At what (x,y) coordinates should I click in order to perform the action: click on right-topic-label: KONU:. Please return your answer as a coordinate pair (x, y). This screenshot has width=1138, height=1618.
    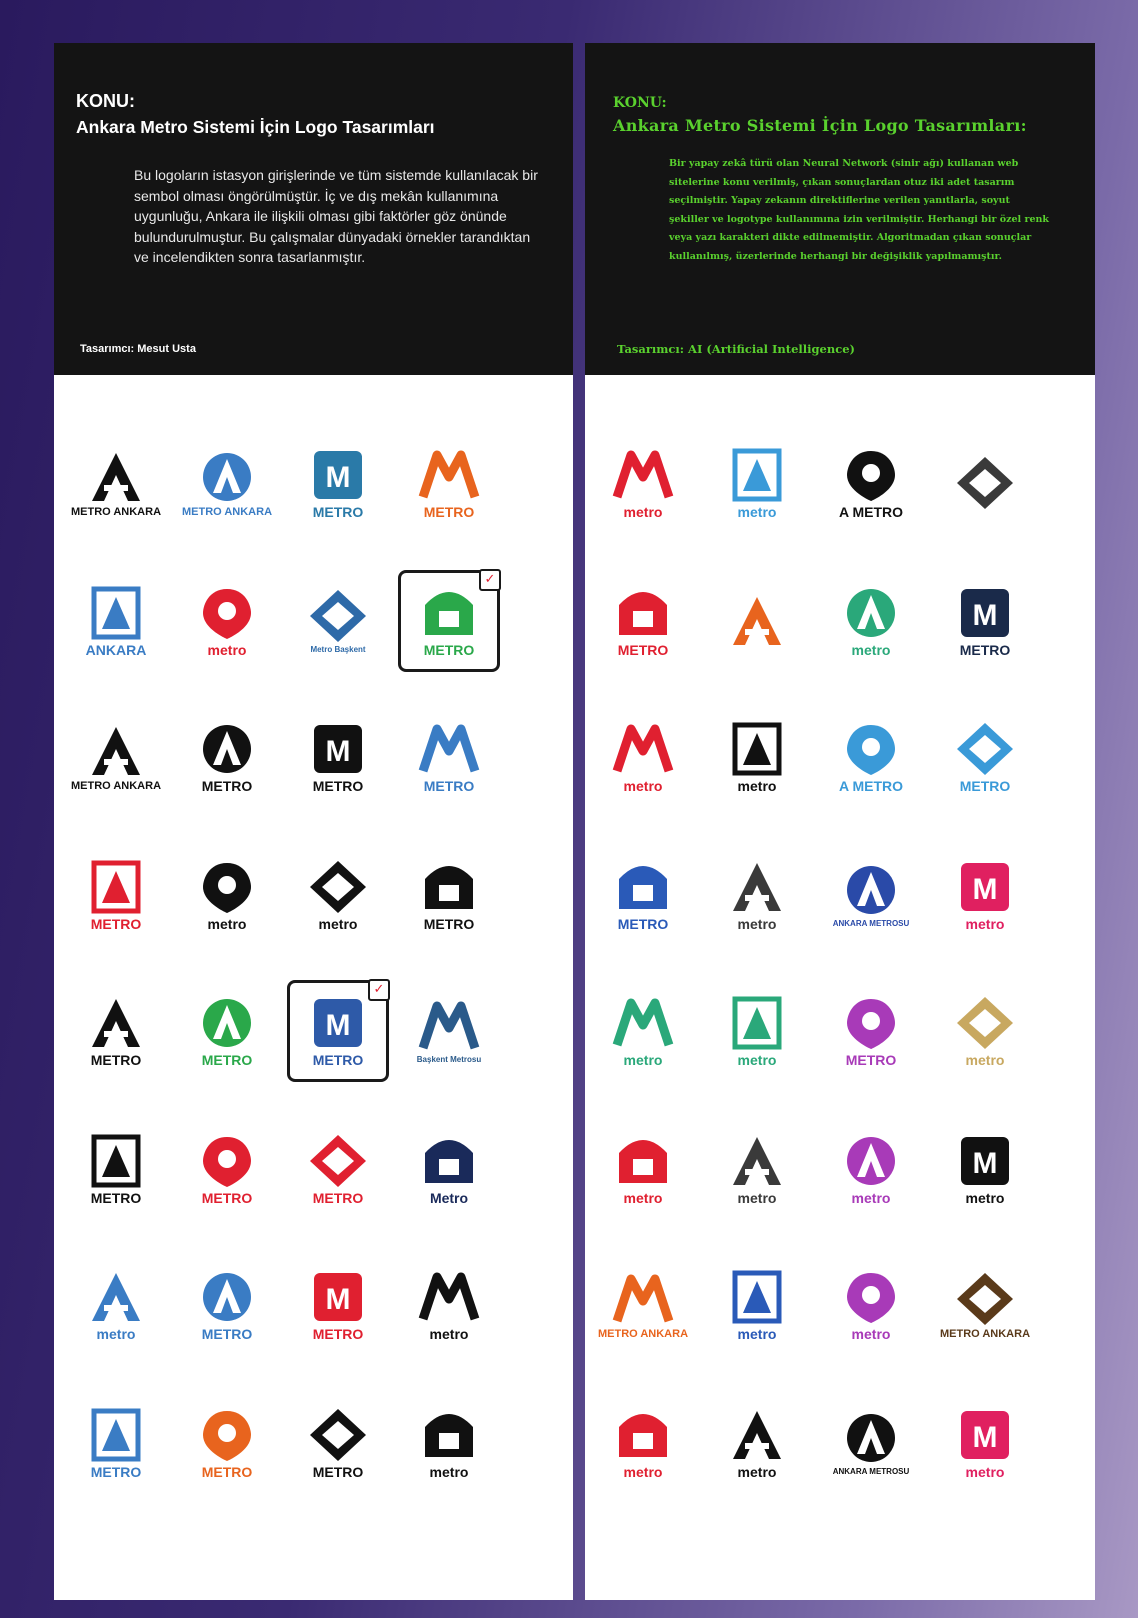
    Looking at the image, I should click on (640, 103).